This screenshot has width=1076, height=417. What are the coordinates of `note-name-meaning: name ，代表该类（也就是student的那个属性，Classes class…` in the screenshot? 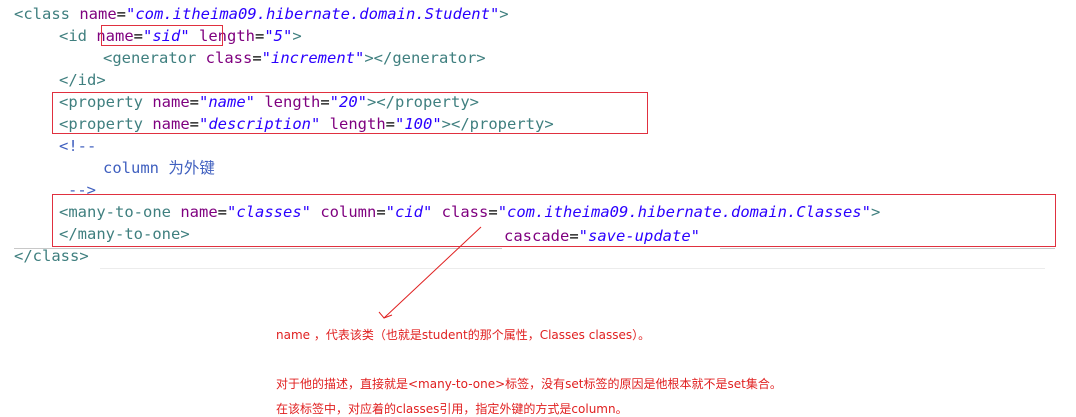 It's located at (463, 335).